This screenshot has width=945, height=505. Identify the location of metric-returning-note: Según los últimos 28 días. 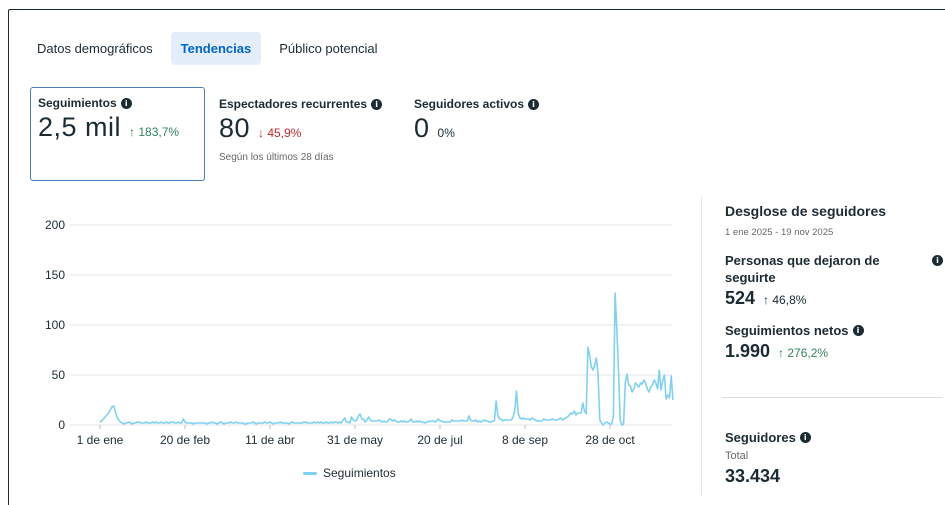
(276, 157).